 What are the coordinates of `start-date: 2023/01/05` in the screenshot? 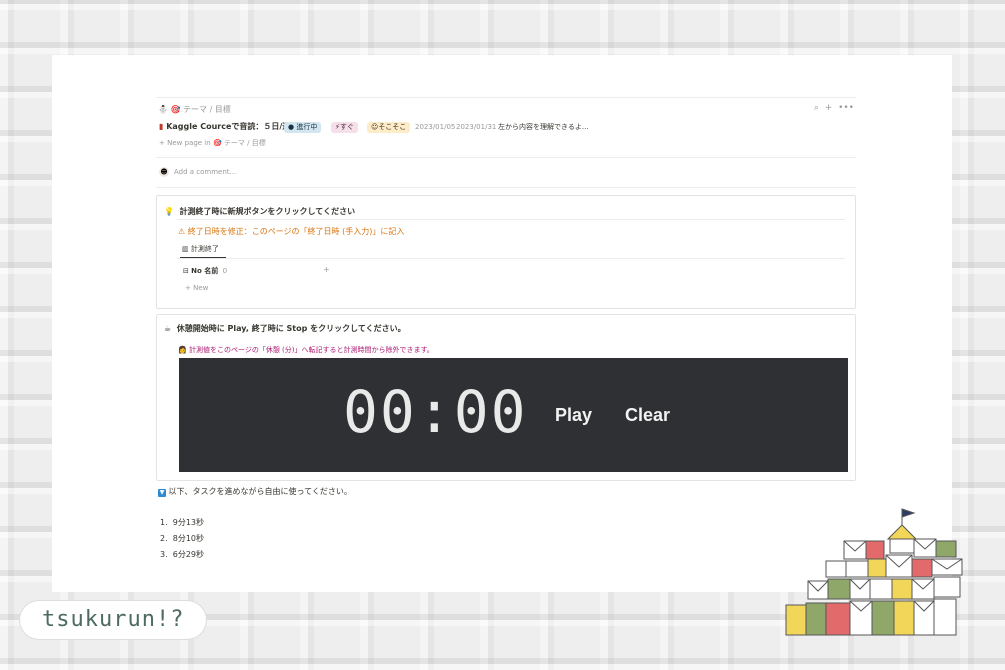 It's located at (435, 127).